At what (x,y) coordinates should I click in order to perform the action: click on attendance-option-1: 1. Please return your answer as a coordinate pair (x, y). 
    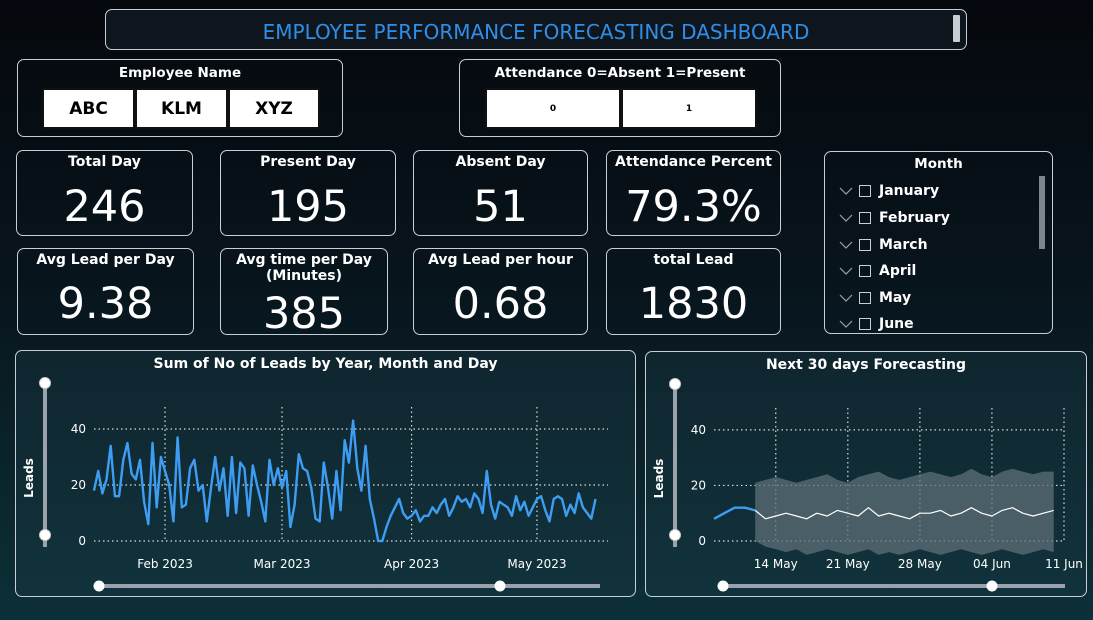
    Looking at the image, I should click on (689, 108).